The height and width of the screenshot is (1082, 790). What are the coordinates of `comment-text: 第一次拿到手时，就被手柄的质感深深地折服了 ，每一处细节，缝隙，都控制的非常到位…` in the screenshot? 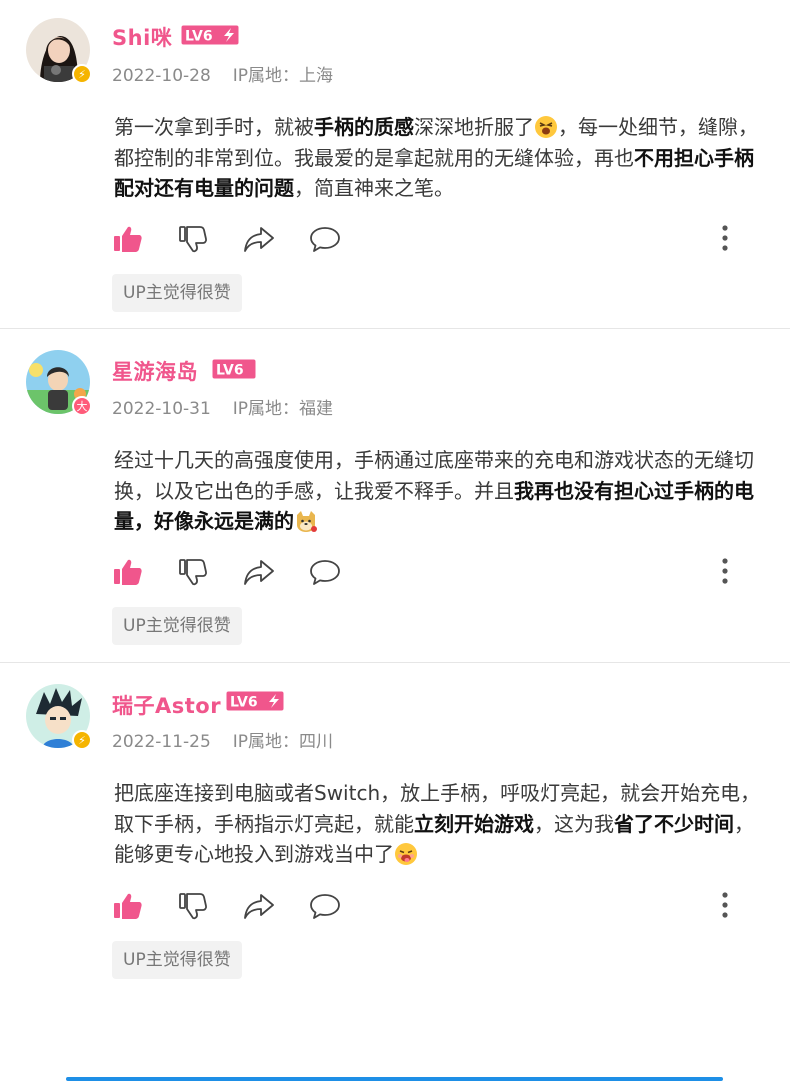 It's located at (436, 157).